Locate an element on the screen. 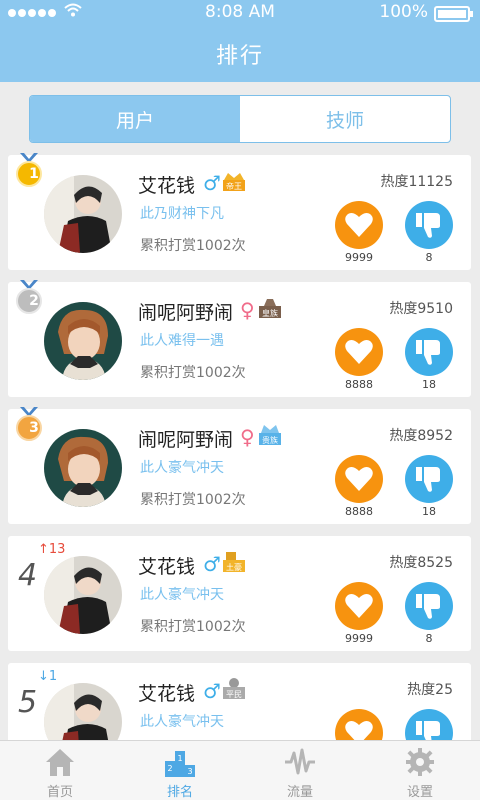  heat-value: 热度25 is located at coordinates (430, 690).